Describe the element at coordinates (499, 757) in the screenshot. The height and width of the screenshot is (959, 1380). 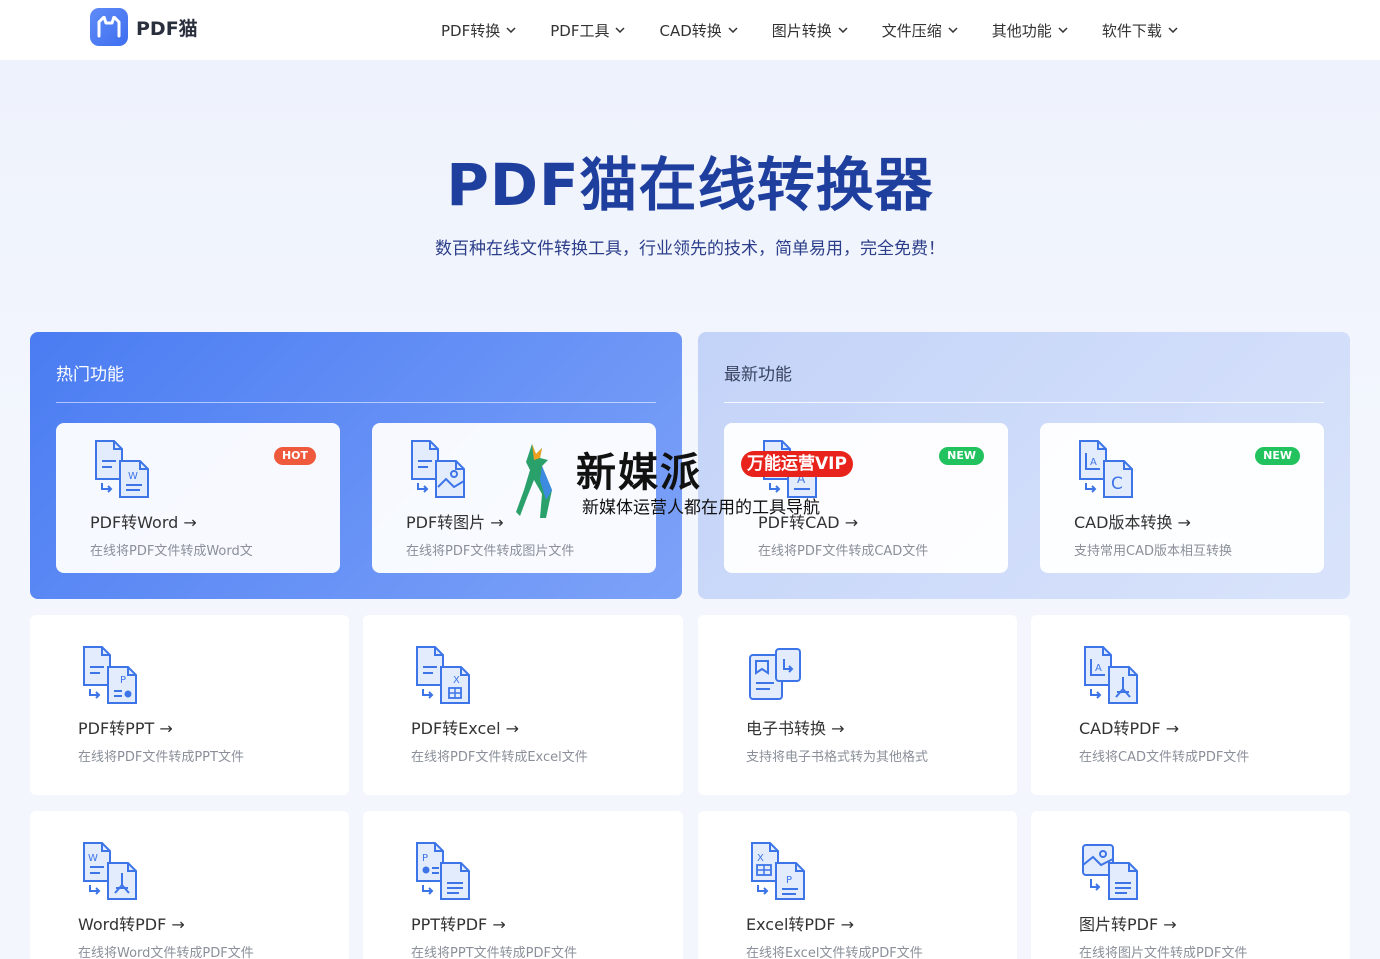
I see `card-desc: 在线将PDF文件转成Excel文件` at that location.